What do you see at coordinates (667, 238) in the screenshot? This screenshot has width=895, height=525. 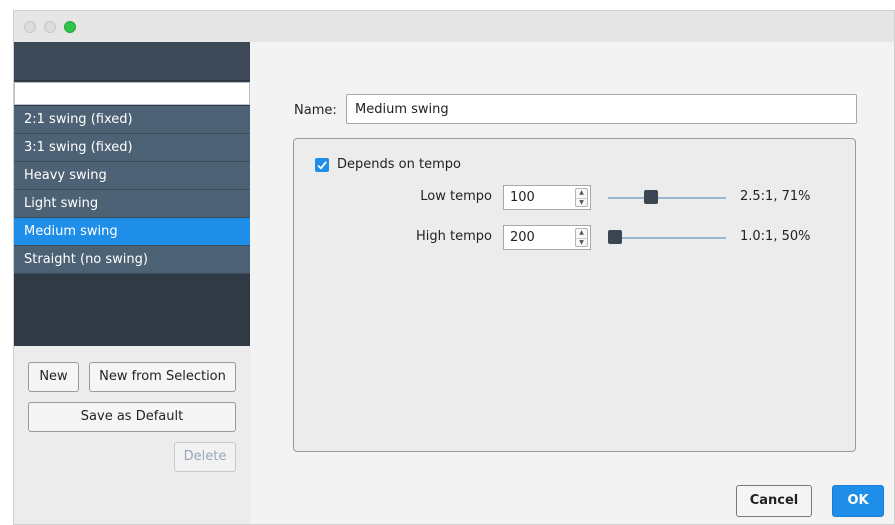 I see `high-tempo-slider-track` at bounding box center [667, 238].